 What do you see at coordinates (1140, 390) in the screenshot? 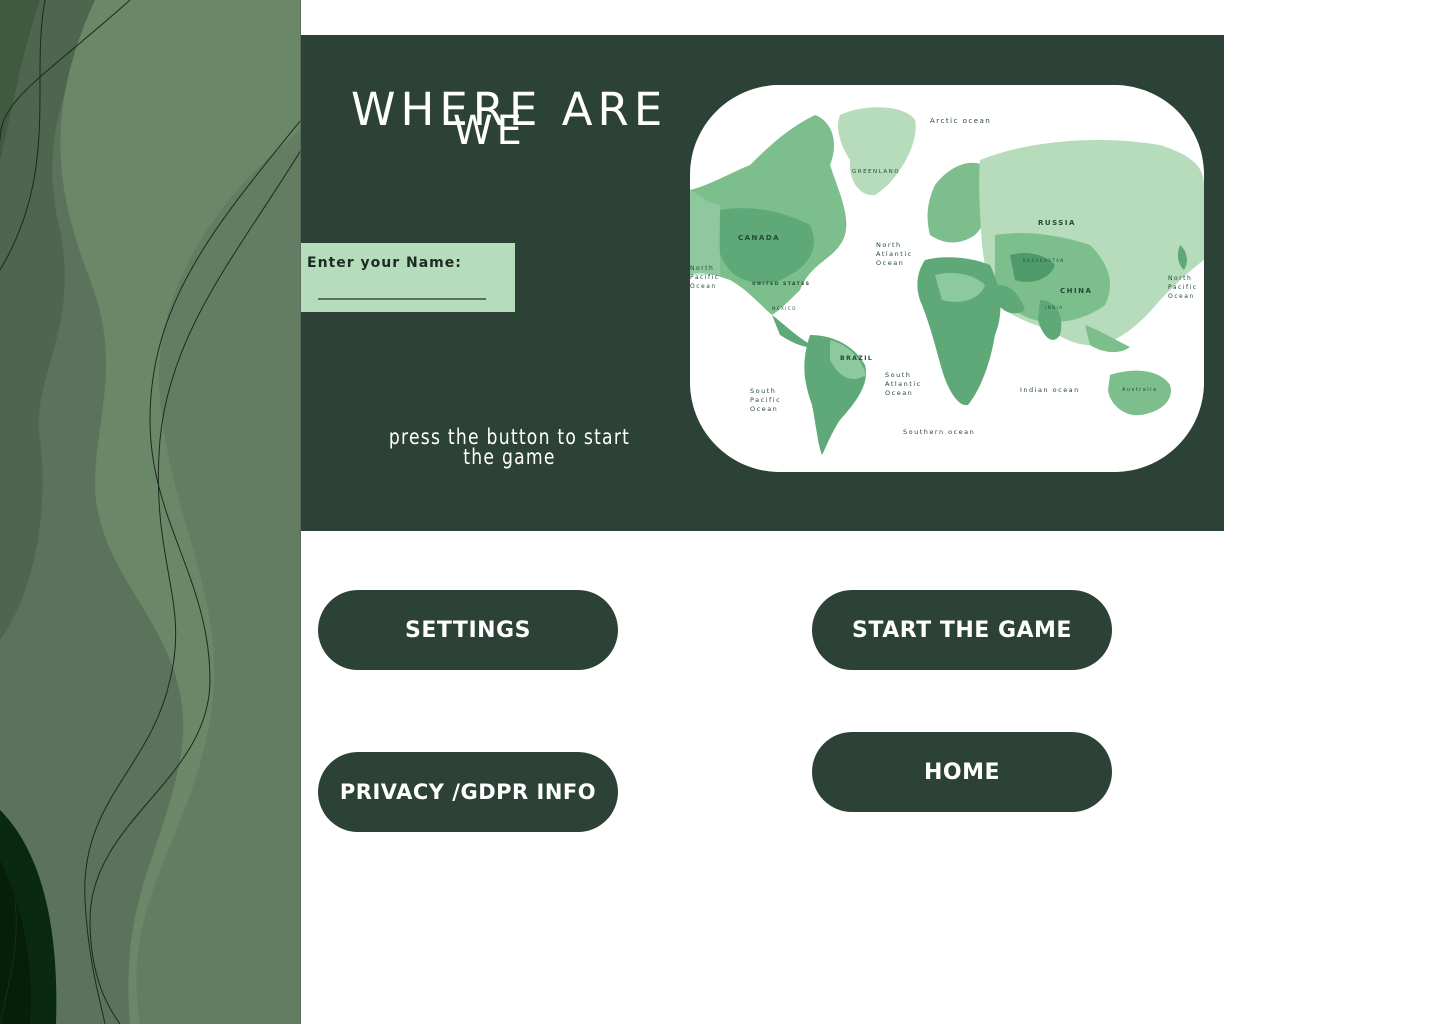
I see `map-label-australia: Australia` at bounding box center [1140, 390].